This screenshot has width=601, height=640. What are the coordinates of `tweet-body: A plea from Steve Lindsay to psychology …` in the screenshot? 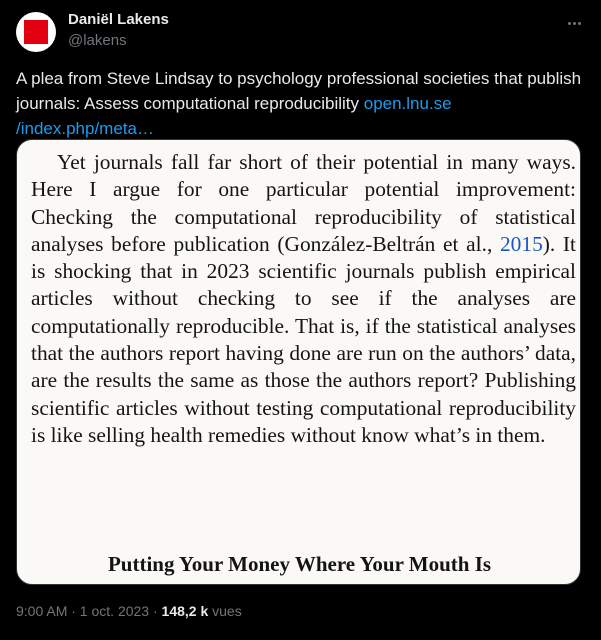 It's located at (299, 91).